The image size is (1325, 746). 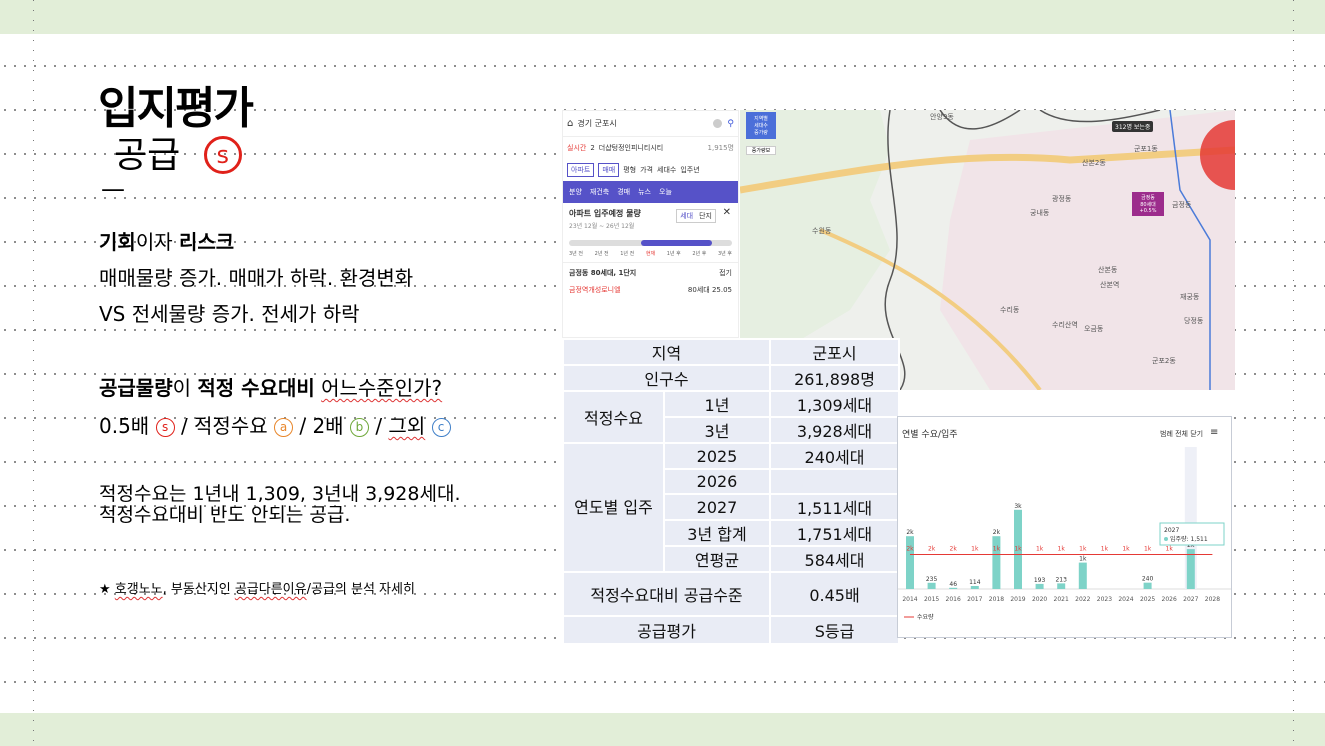 I want to click on title-dash: —, so click(x=113, y=189).